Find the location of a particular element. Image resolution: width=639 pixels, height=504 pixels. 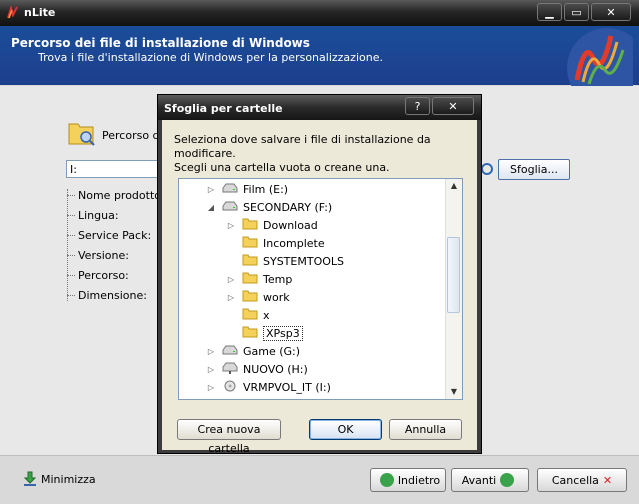

dialog-help-button: ? is located at coordinates (417, 106).